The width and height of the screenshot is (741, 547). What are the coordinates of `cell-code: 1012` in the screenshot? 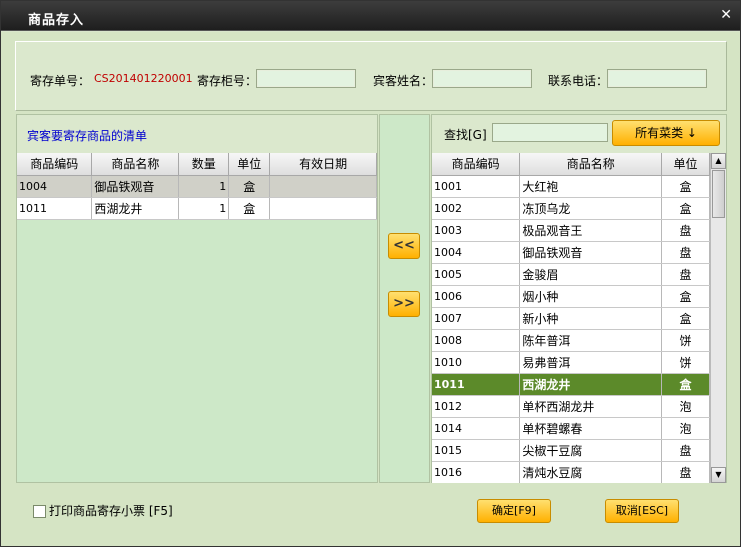 It's located at (476, 406).